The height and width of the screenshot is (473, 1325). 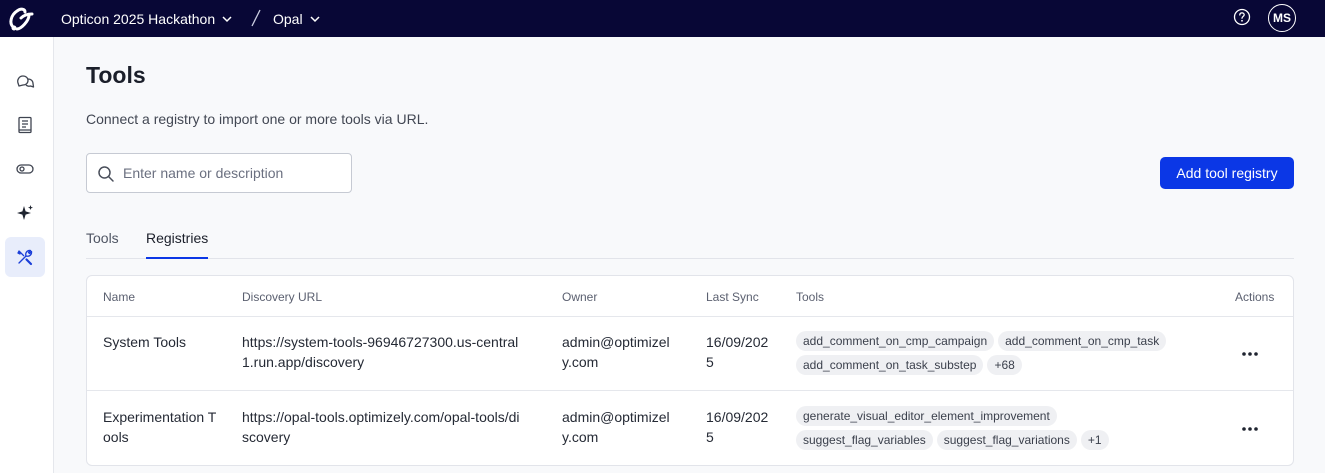 What do you see at coordinates (864, 440) in the screenshot?
I see `tool-chip: suggest_flag_variables` at bounding box center [864, 440].